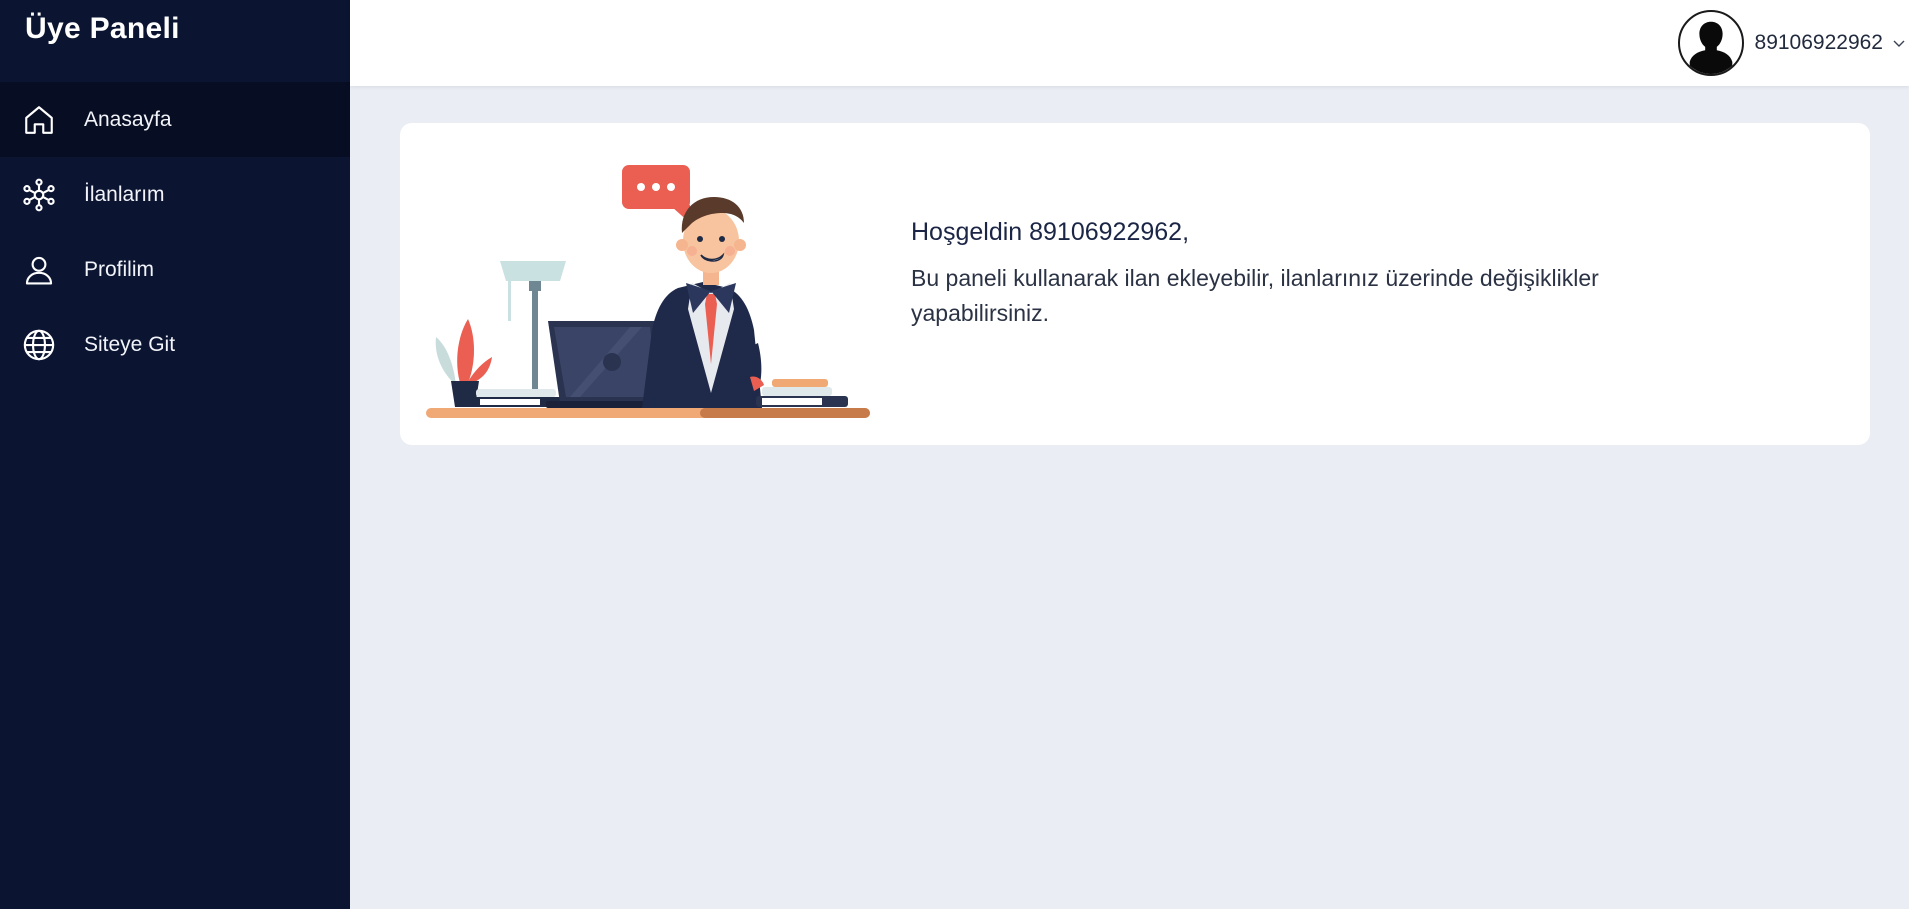 This screenshot has width=1909, height=909. Describe the element at coordinates (39, 195) in the screenshot. I see `network-icon` at that location.